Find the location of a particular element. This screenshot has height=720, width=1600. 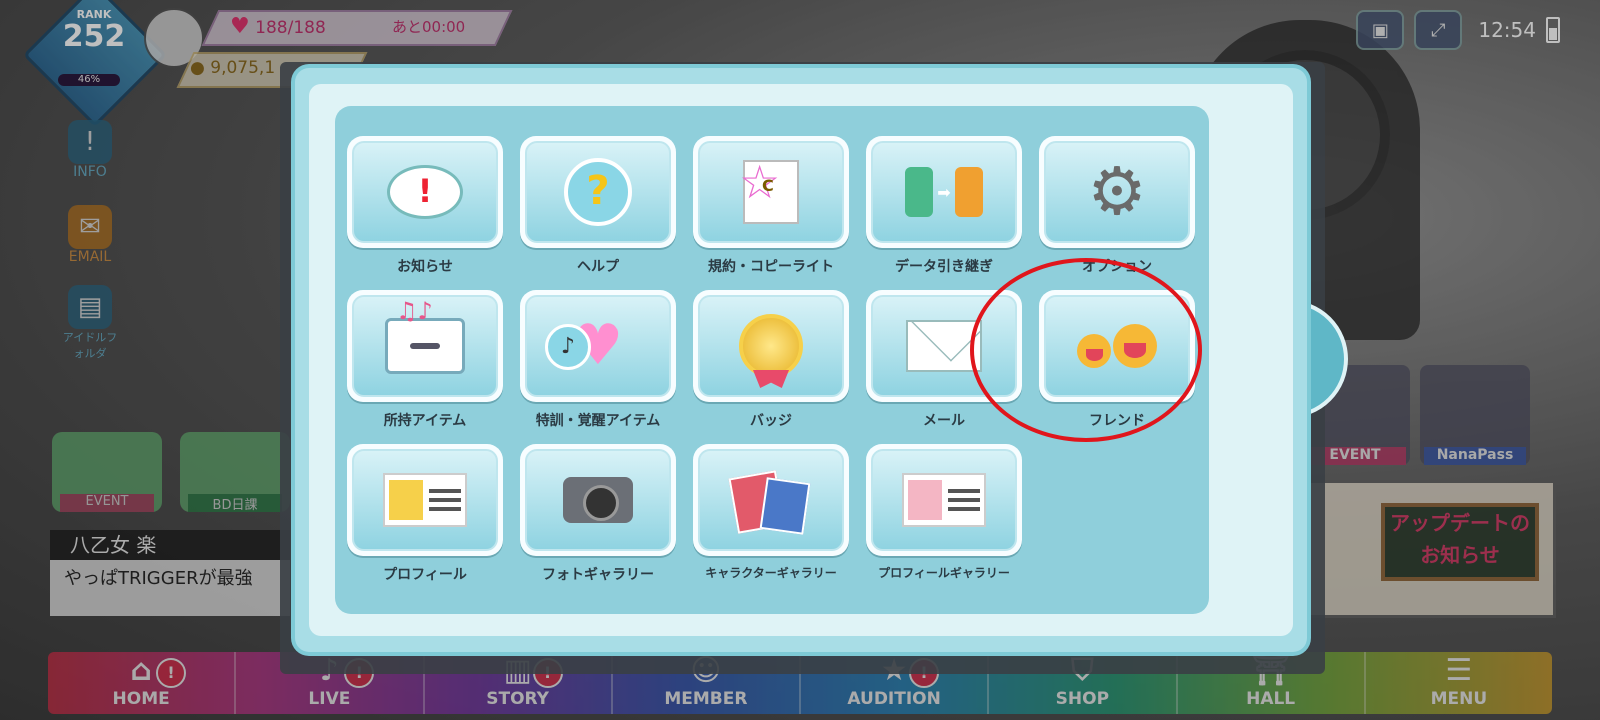

tile-data-transfer: ➡ is located at coordinates (944, 192).